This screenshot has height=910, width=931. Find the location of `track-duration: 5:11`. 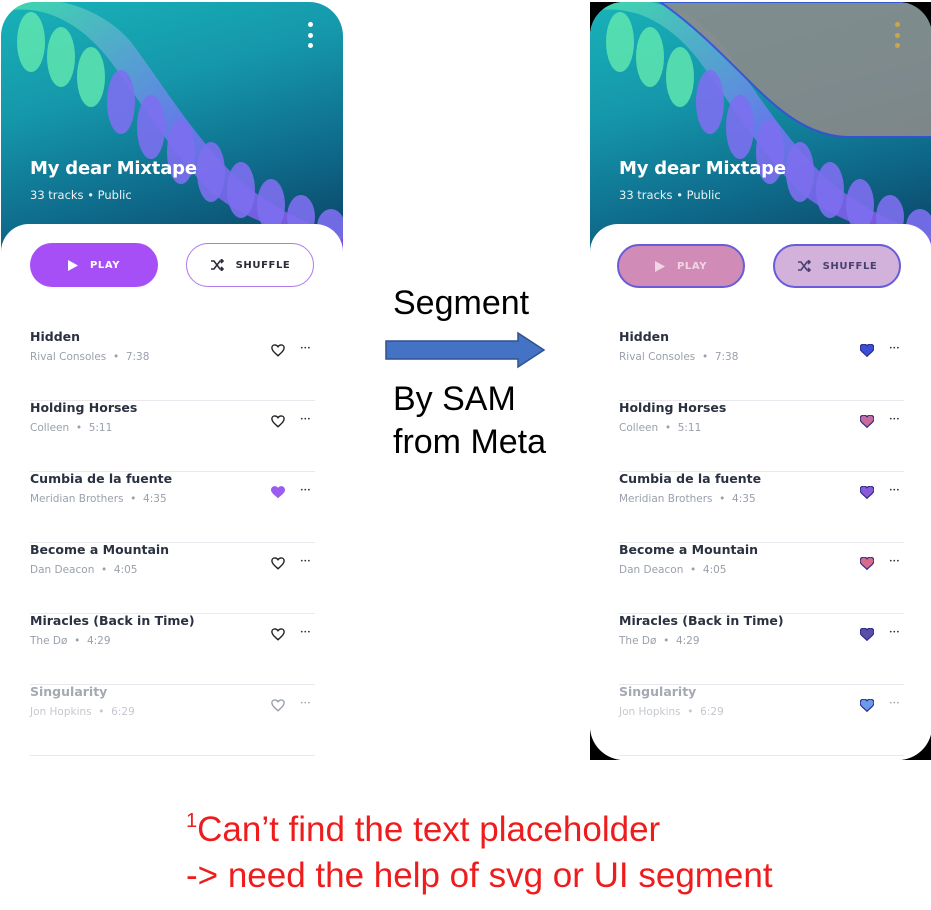

track-duration: 5:11 is located at coordinates (100, 428).